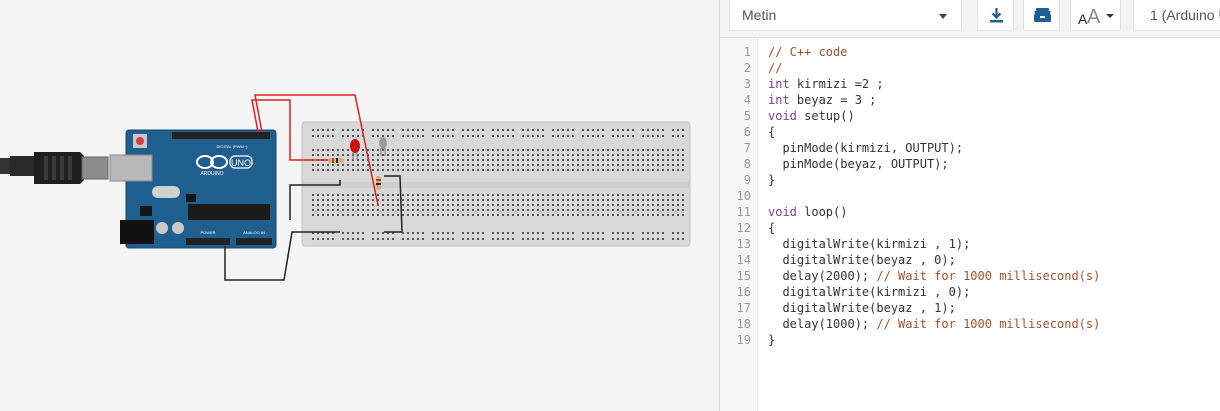 The height and width of the screenshot is (411, 1220). I want to click on code-token: kirmizi =2 ;, so click(836, 84).